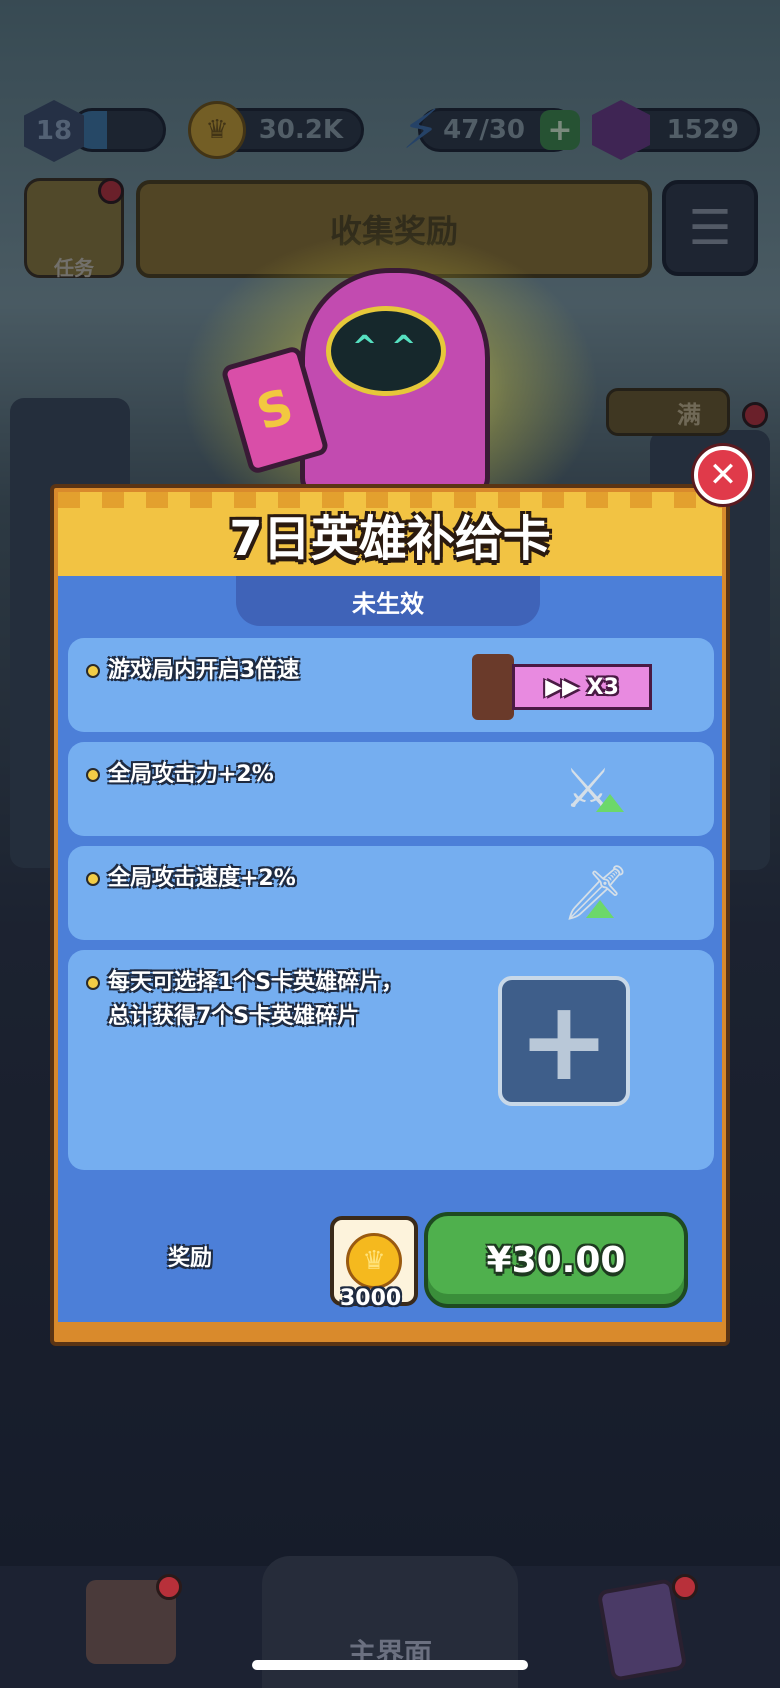 This screenshot has width=780, height=1688. I want to click on modal-title: 7日英雄补给卡, so click(390, 539).